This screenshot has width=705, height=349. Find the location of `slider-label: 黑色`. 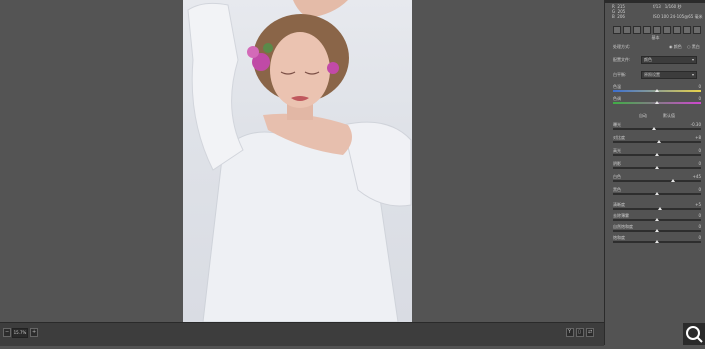

slider-label: 黑色 is located at coordinates (617, 189).